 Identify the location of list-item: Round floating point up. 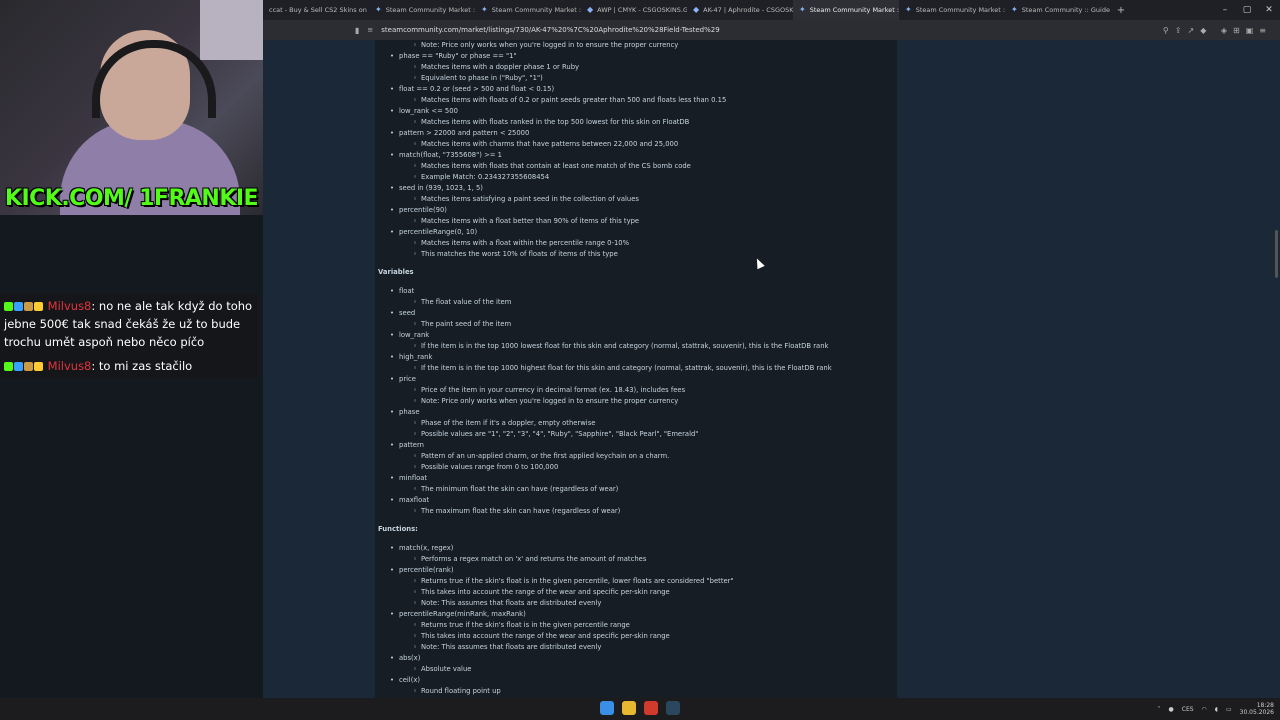
(605, 691).